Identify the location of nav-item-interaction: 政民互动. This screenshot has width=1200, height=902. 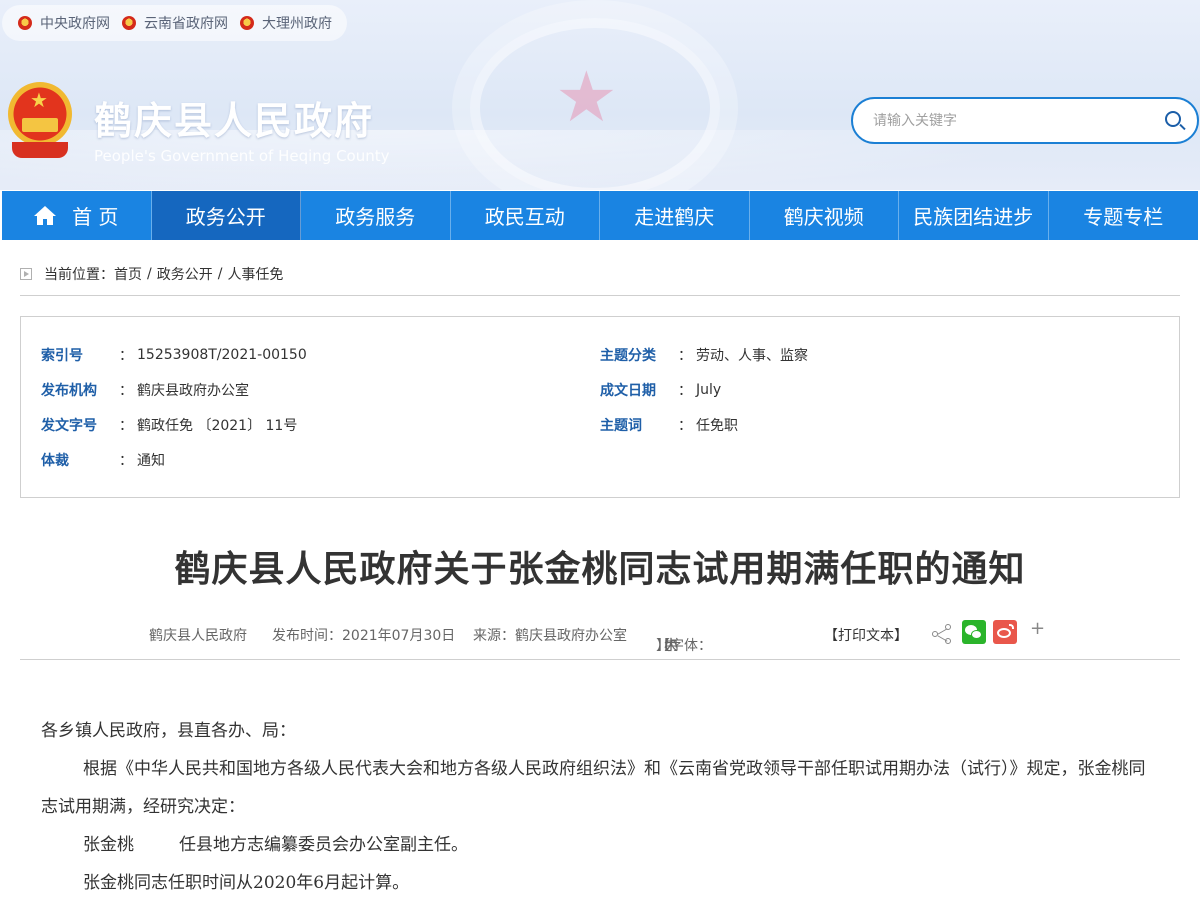
(525, 215).